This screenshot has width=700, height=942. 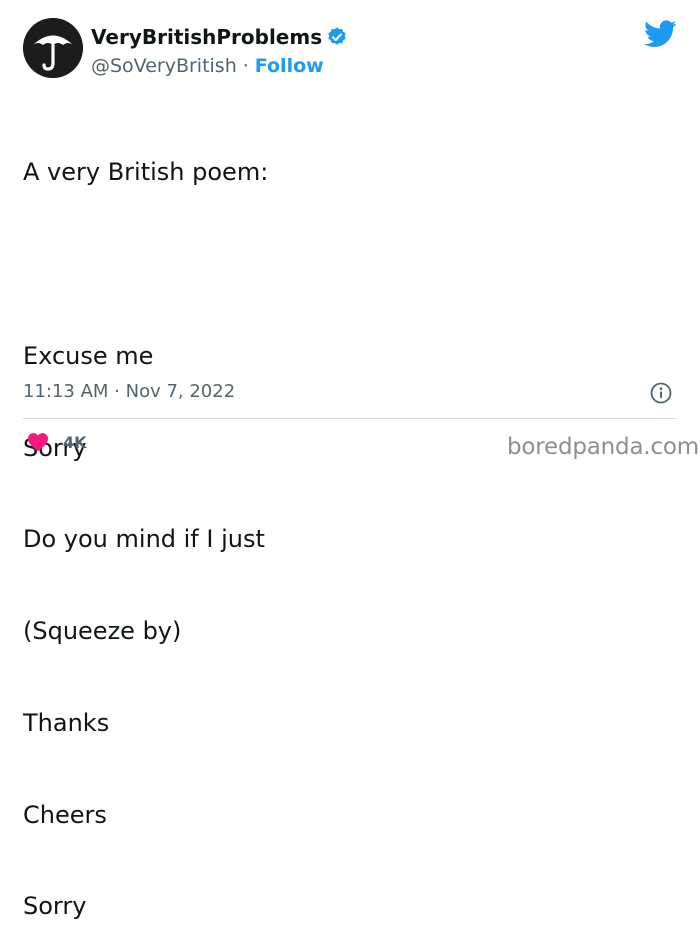 I want to click on umbrella-logo, so click(x=53, y=48).